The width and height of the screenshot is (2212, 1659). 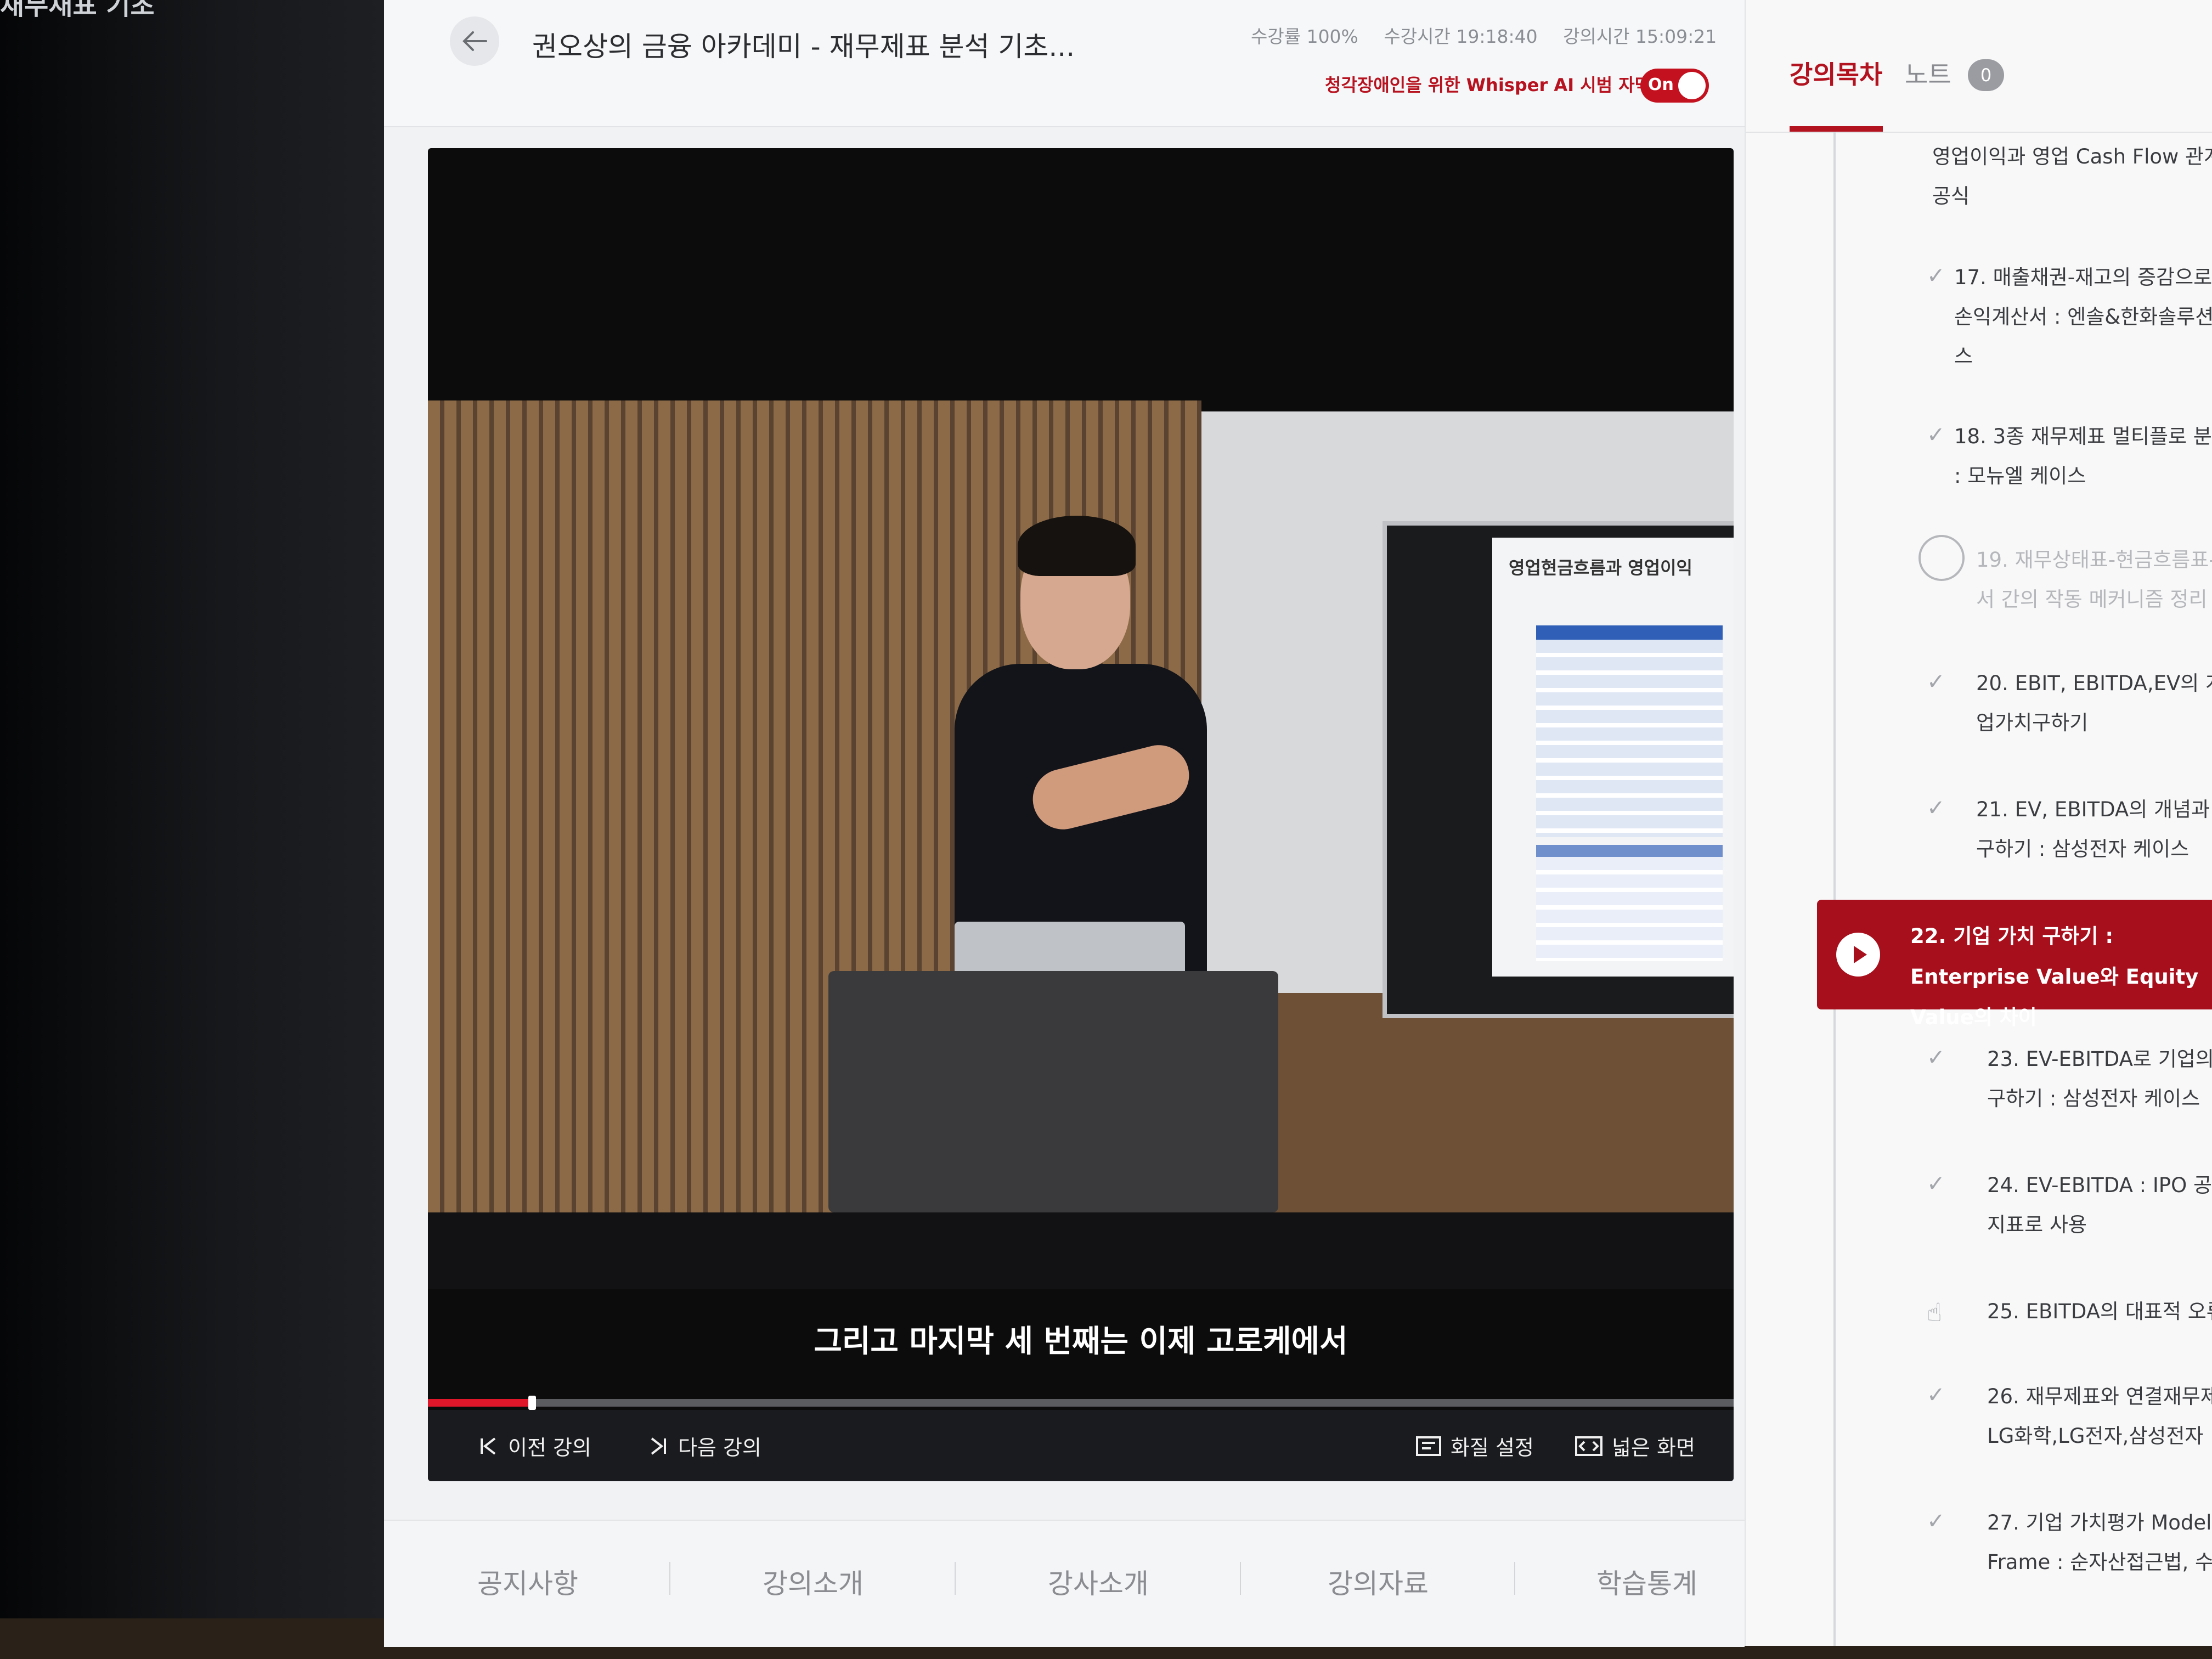 I want to click on lesson-title: 21. EV, EBITDA의 개념과 목표주가구하기 : 삼성전자 케이스, so click(x=2094, y=830).